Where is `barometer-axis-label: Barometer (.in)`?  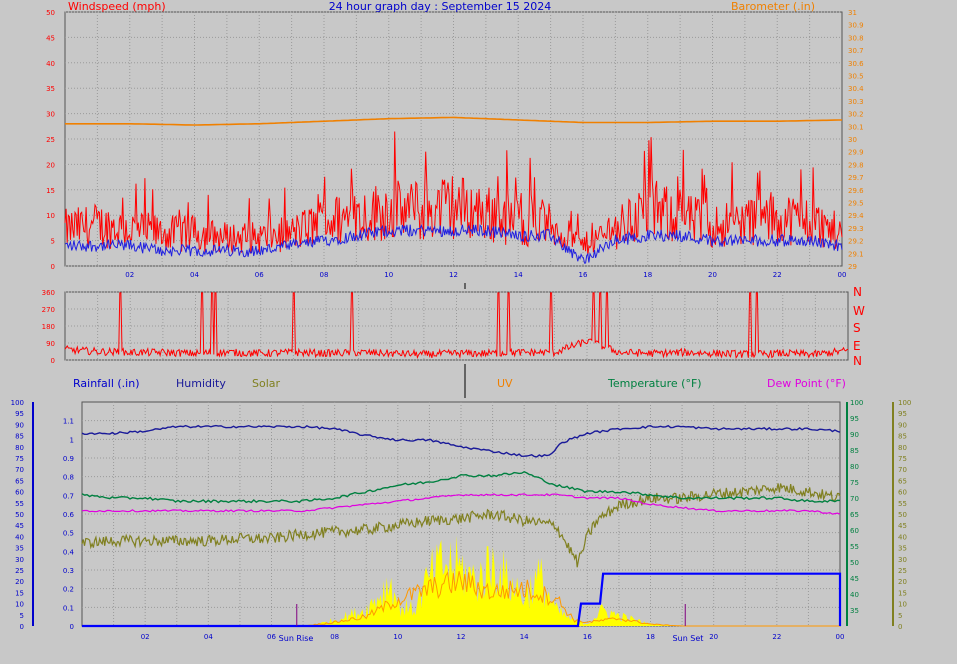 barometer-axis-label: Barometer (.in) is located at coordinates (773, 6).